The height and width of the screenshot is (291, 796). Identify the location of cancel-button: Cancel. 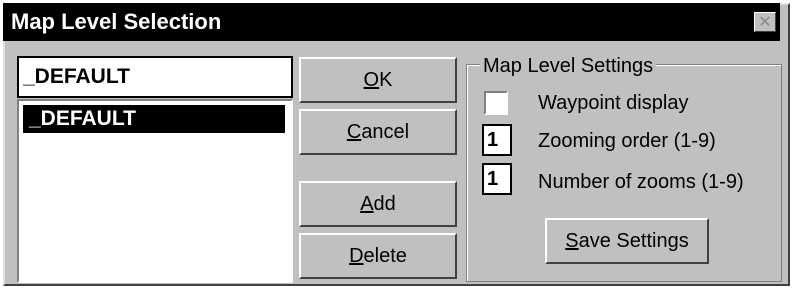
(378, 132).